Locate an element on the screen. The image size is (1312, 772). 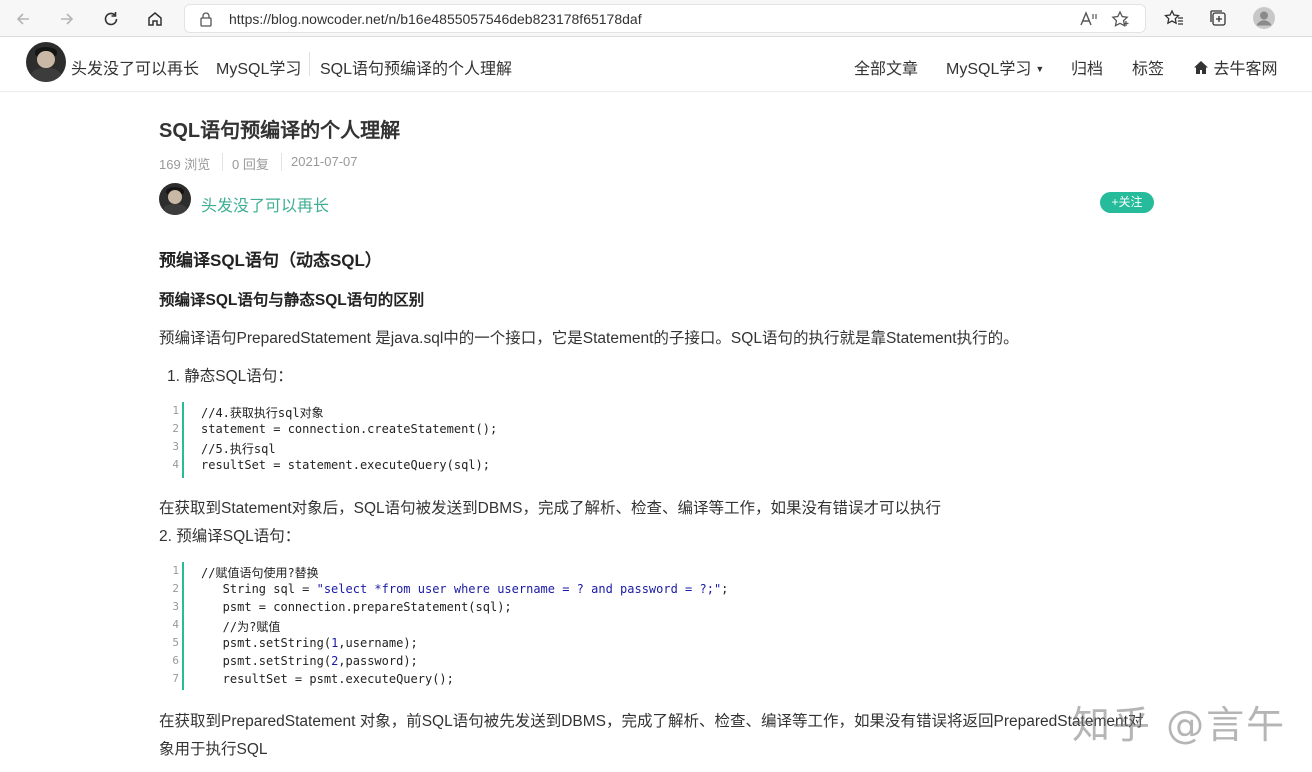
nav-archive: 归档 is located at coordinates (1087, 67).